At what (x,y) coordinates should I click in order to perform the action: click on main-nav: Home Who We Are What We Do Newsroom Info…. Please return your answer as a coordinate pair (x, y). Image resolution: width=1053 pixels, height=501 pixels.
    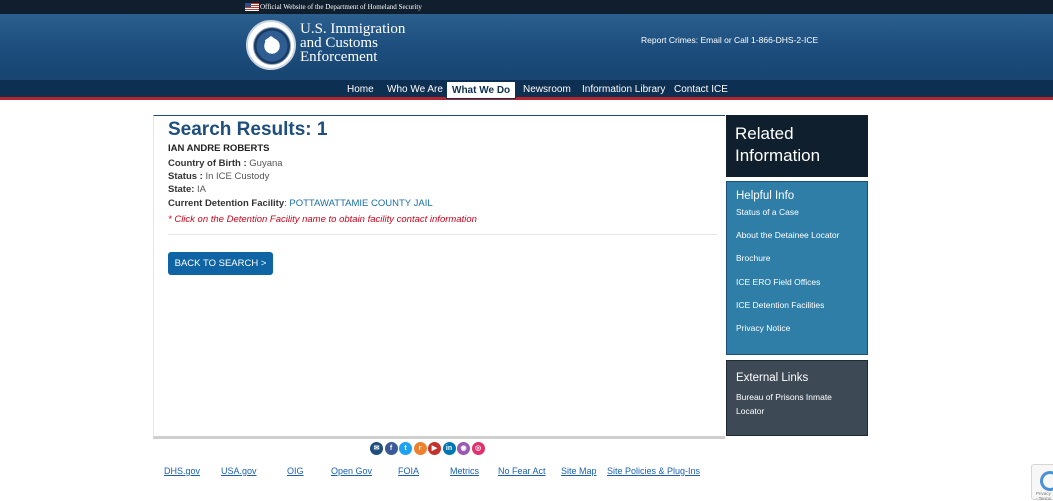
    Looking at the image, I should click on (526, 90).